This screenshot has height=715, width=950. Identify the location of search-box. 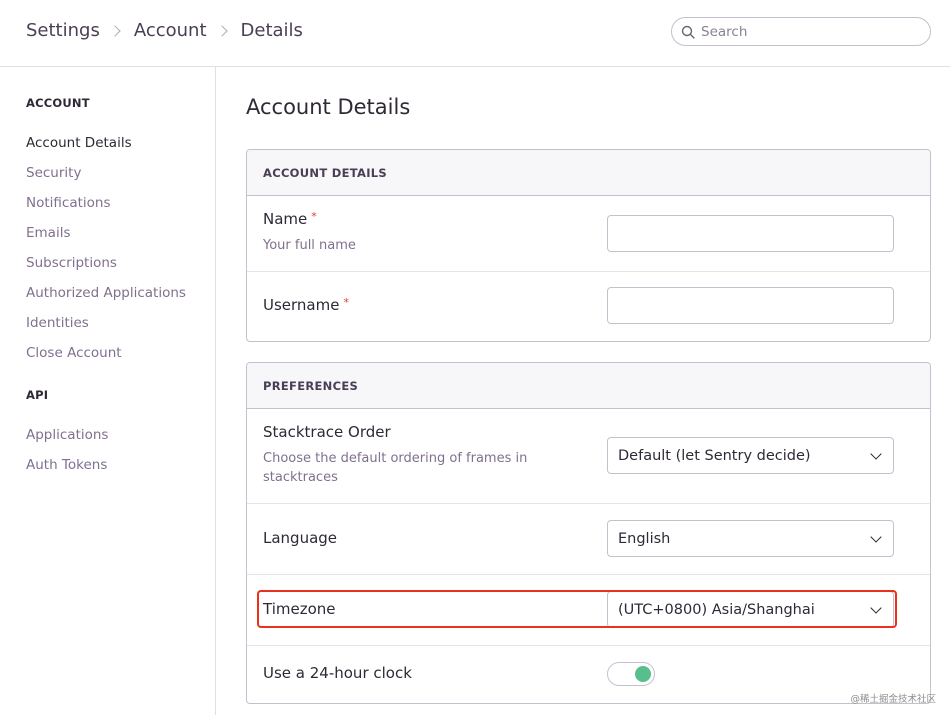
(801, 31).